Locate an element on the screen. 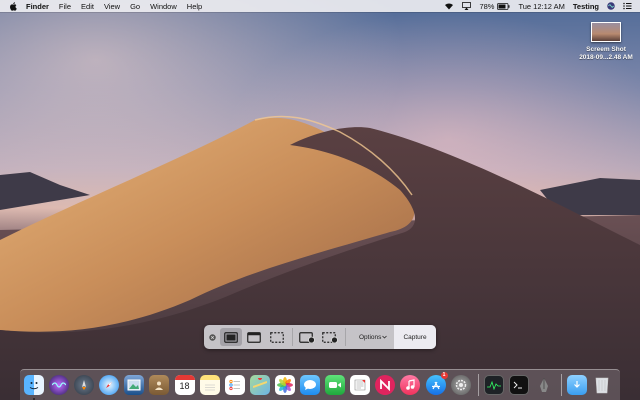 The width and height of the screenshot is (640, 400). options-dropdown: Options is located at coordinates (373, 337).